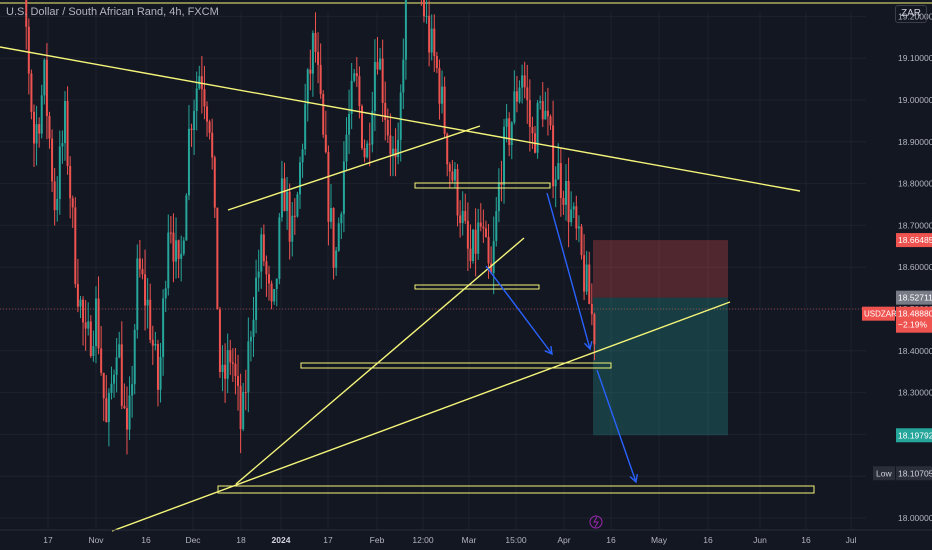 The width and height of the screenshot is (932, 550). I want to click on price-axis-label: 18.90000, so click(915, 142).